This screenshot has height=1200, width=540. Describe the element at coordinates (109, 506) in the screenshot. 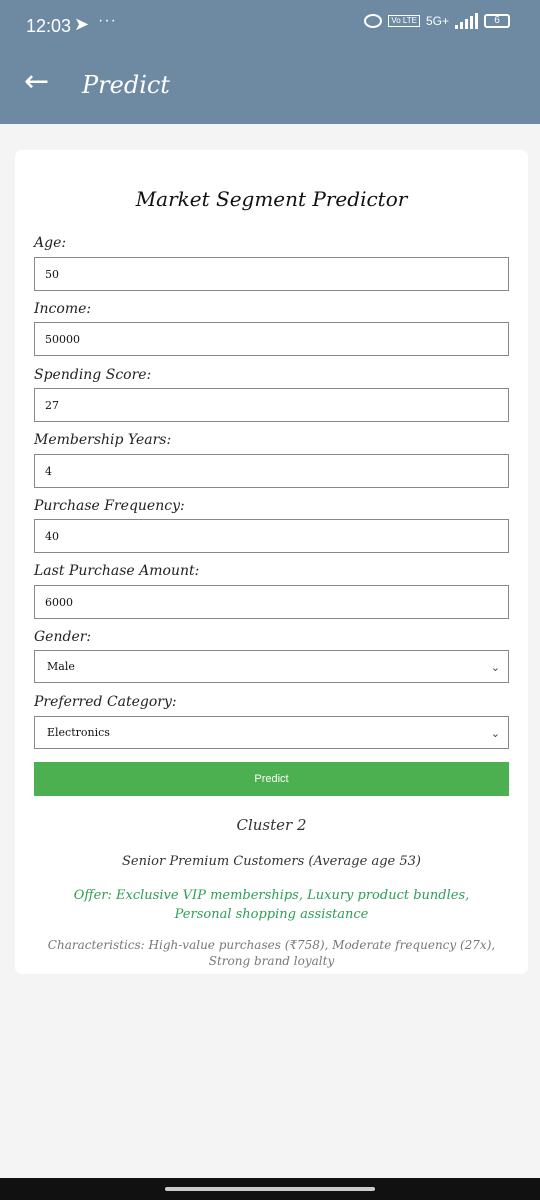

I see `purchase-frequency-label: Purchase Frequency:` at that location.